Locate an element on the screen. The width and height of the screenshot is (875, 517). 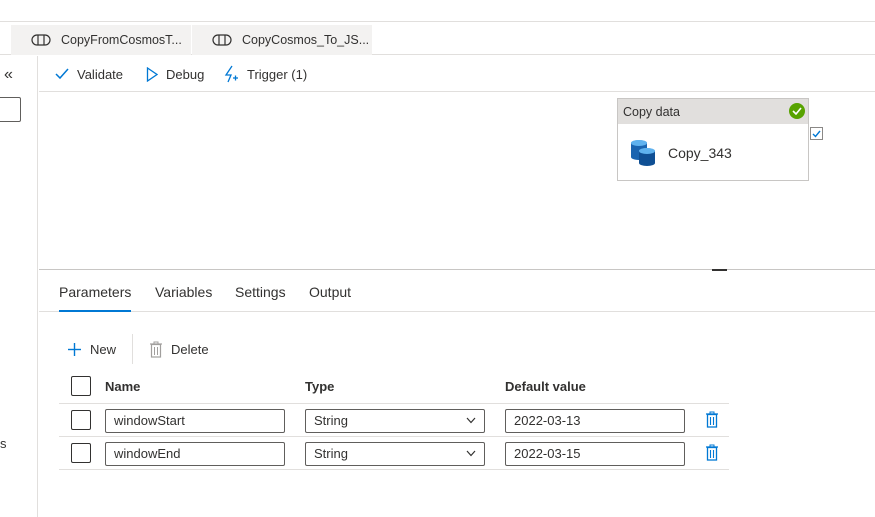
activity-select-checkbox is located at coordinates (816, 133).